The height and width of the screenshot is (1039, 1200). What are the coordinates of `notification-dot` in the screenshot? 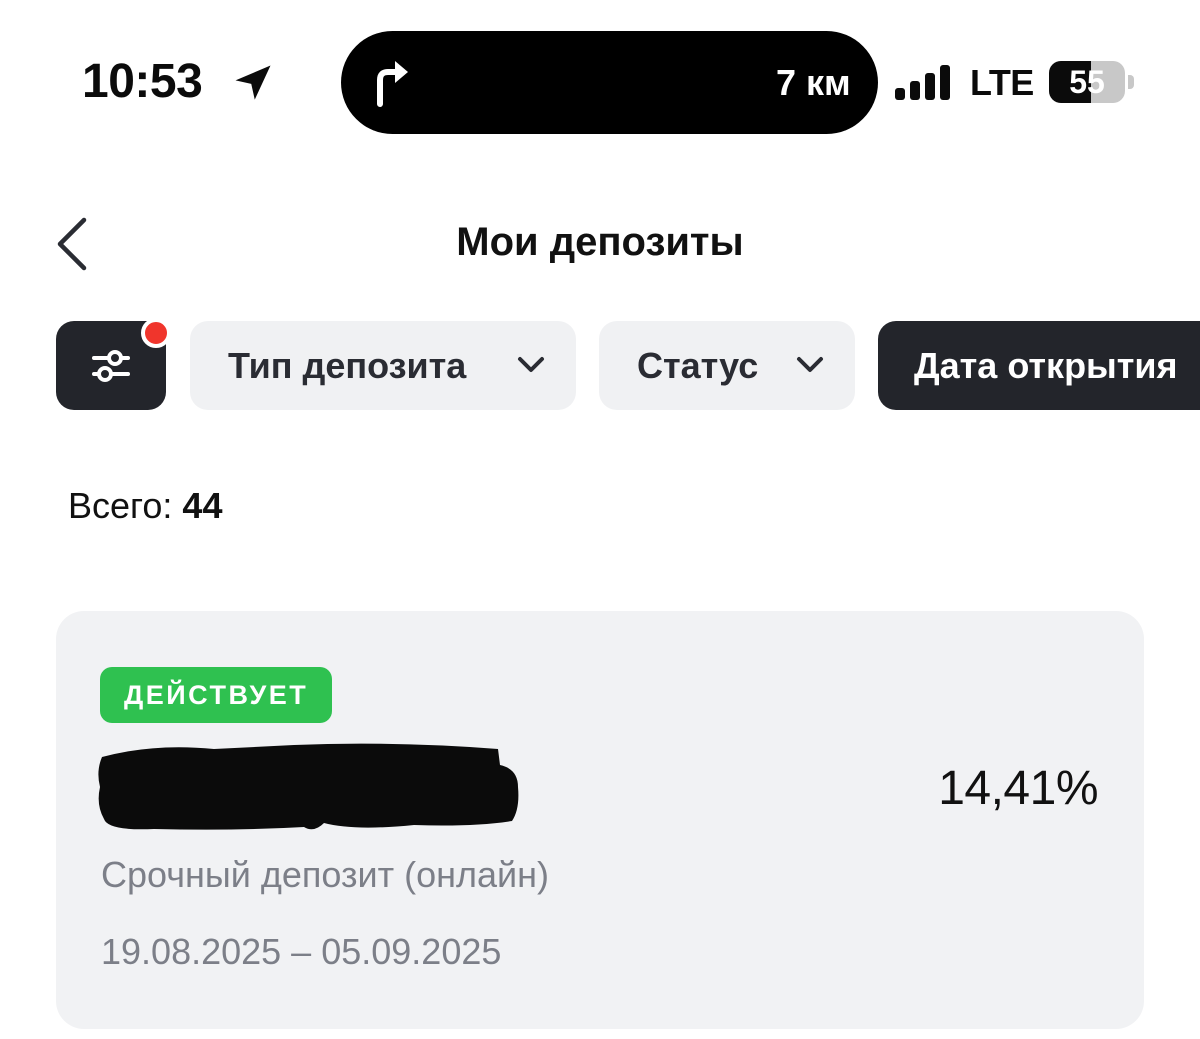 It's located at (156, 333).